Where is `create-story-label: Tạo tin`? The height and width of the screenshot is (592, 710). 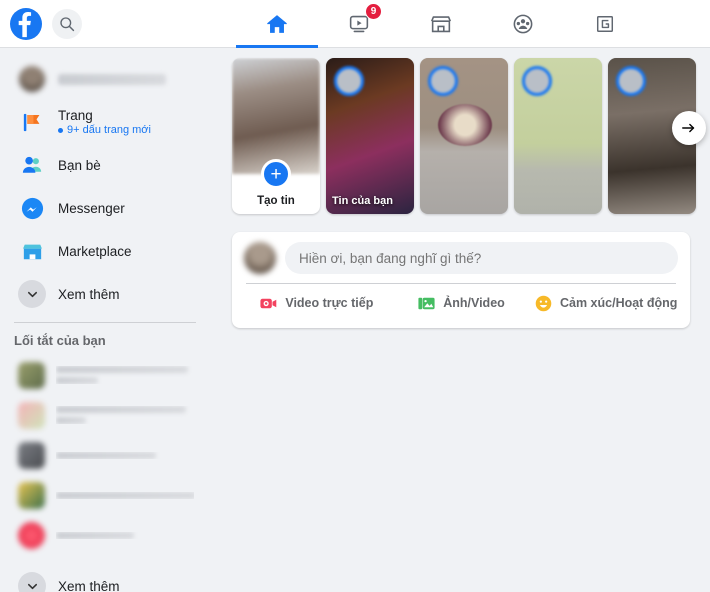 create-story-label: Tạo tin is located at coordinates (276, 201).